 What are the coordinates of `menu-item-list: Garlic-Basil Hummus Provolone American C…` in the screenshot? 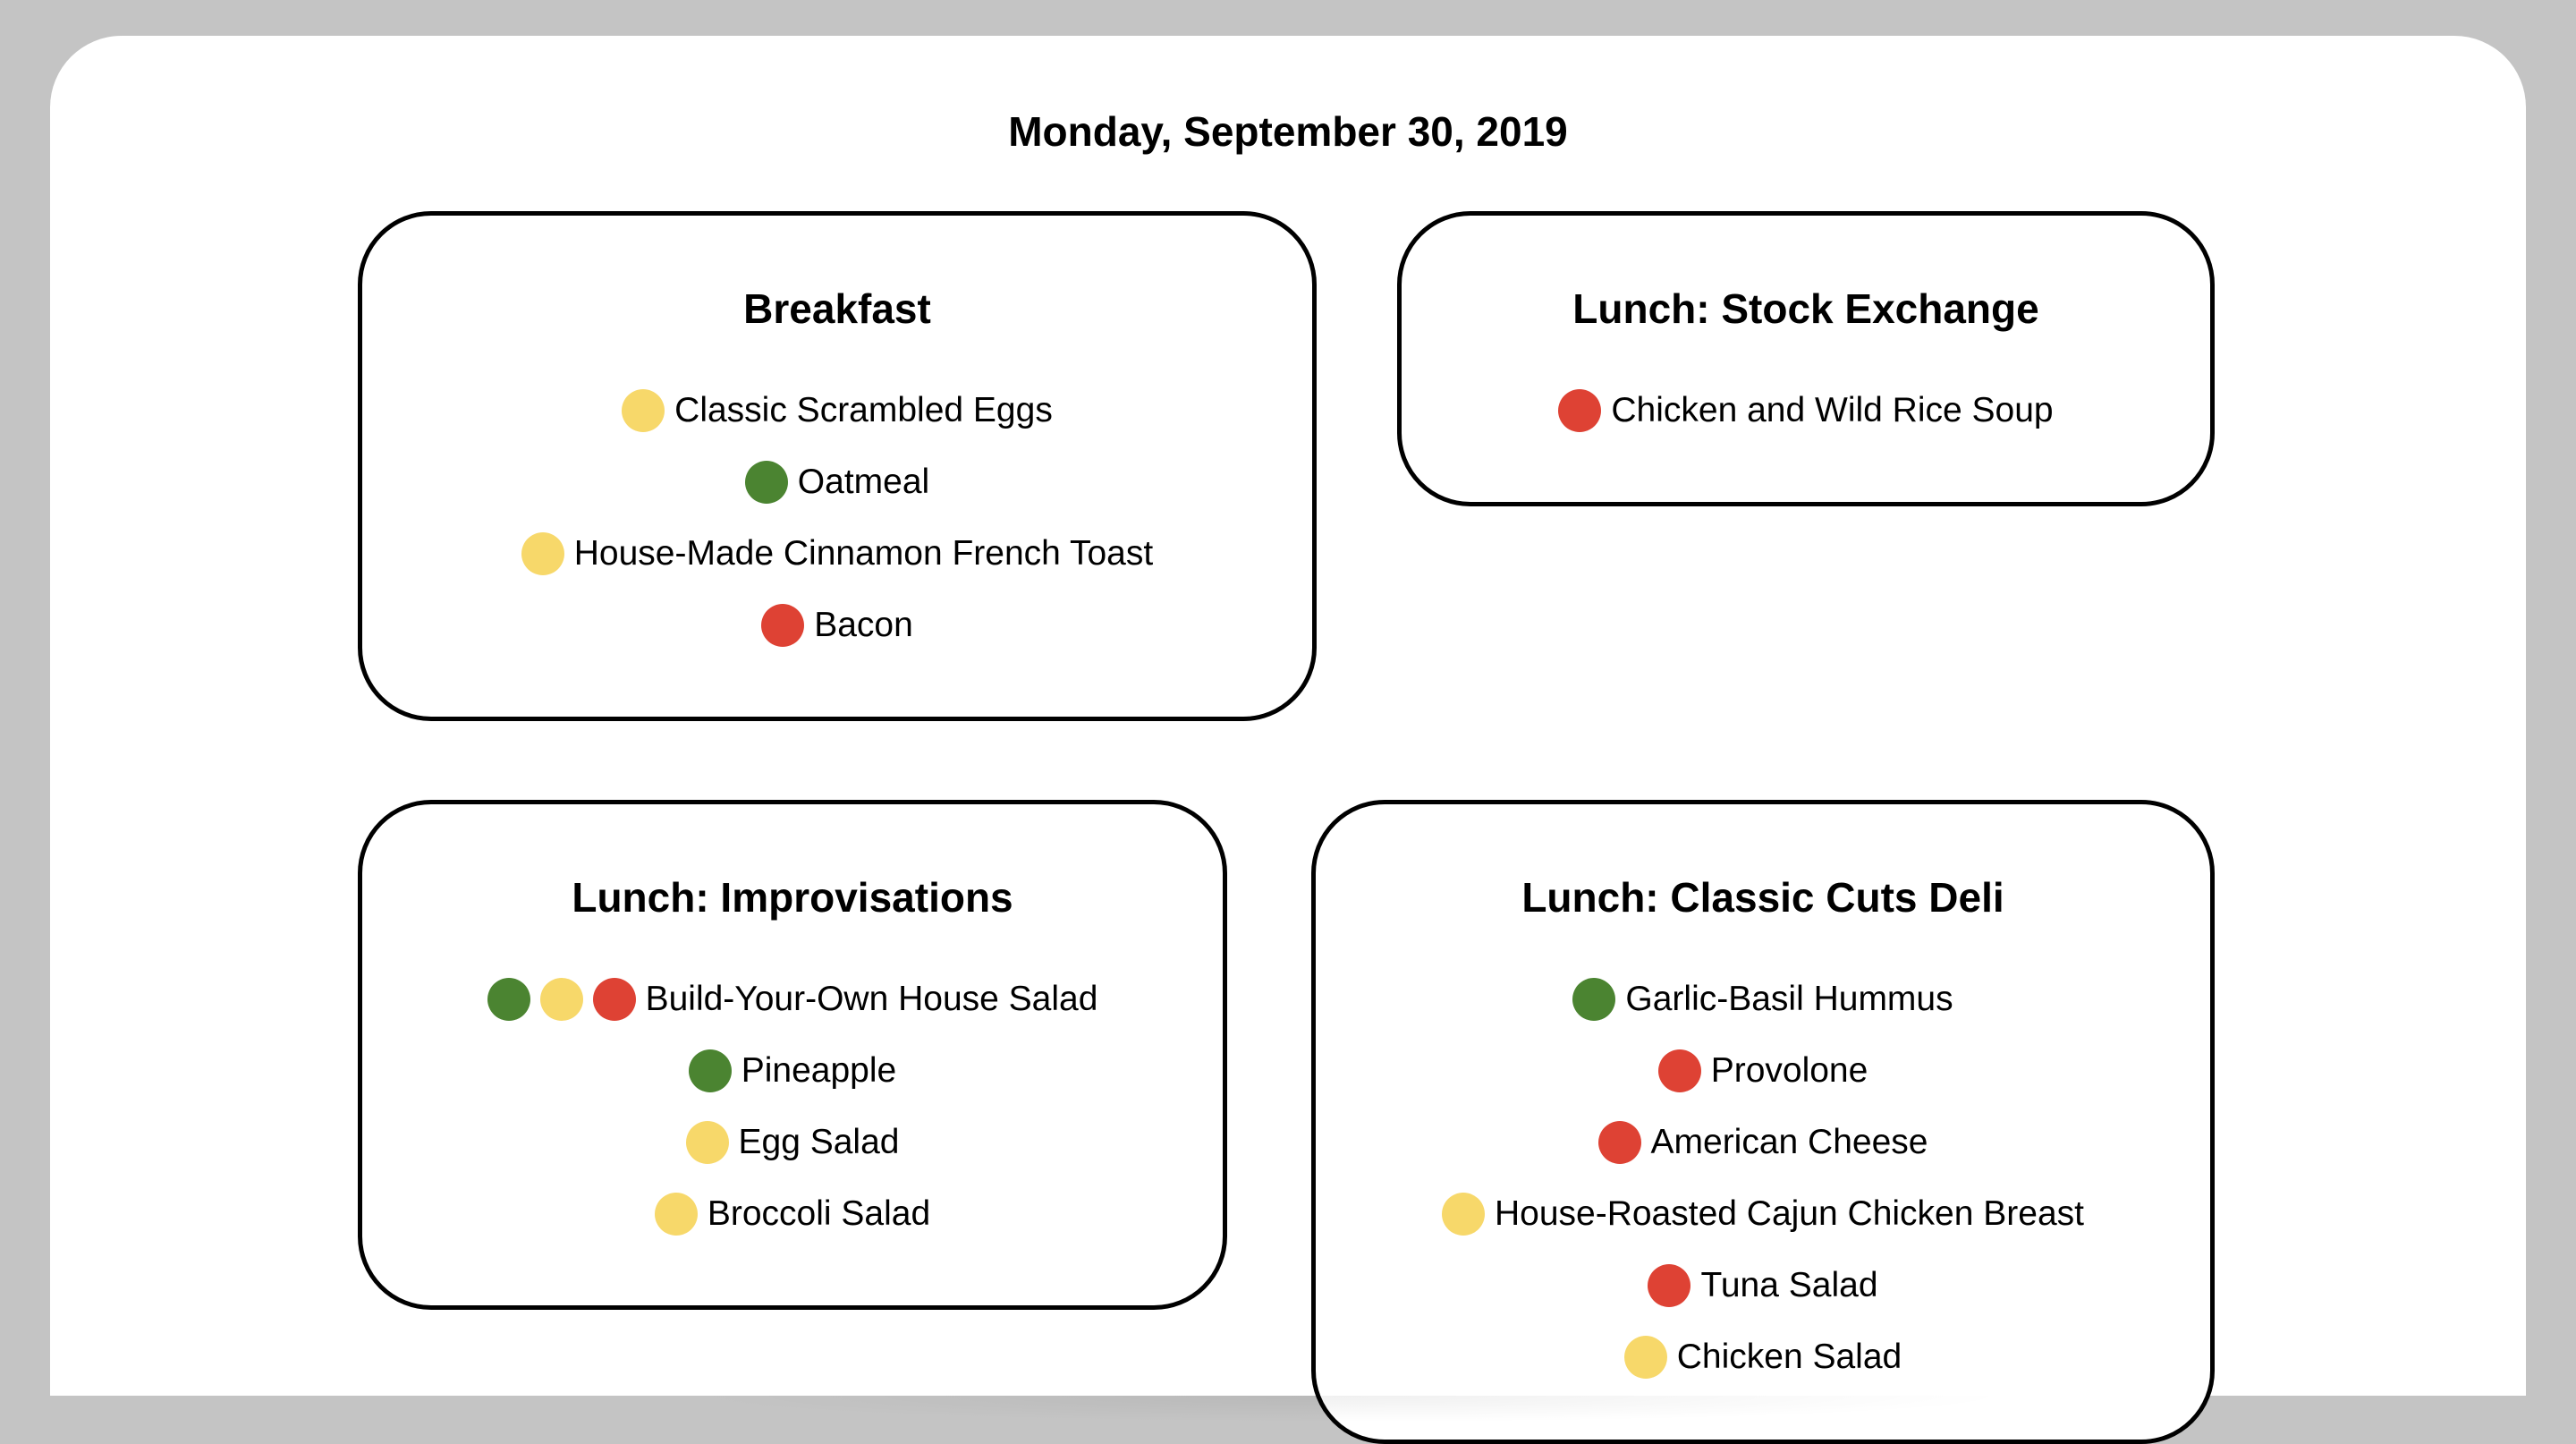 It's located at (1763, 1179).